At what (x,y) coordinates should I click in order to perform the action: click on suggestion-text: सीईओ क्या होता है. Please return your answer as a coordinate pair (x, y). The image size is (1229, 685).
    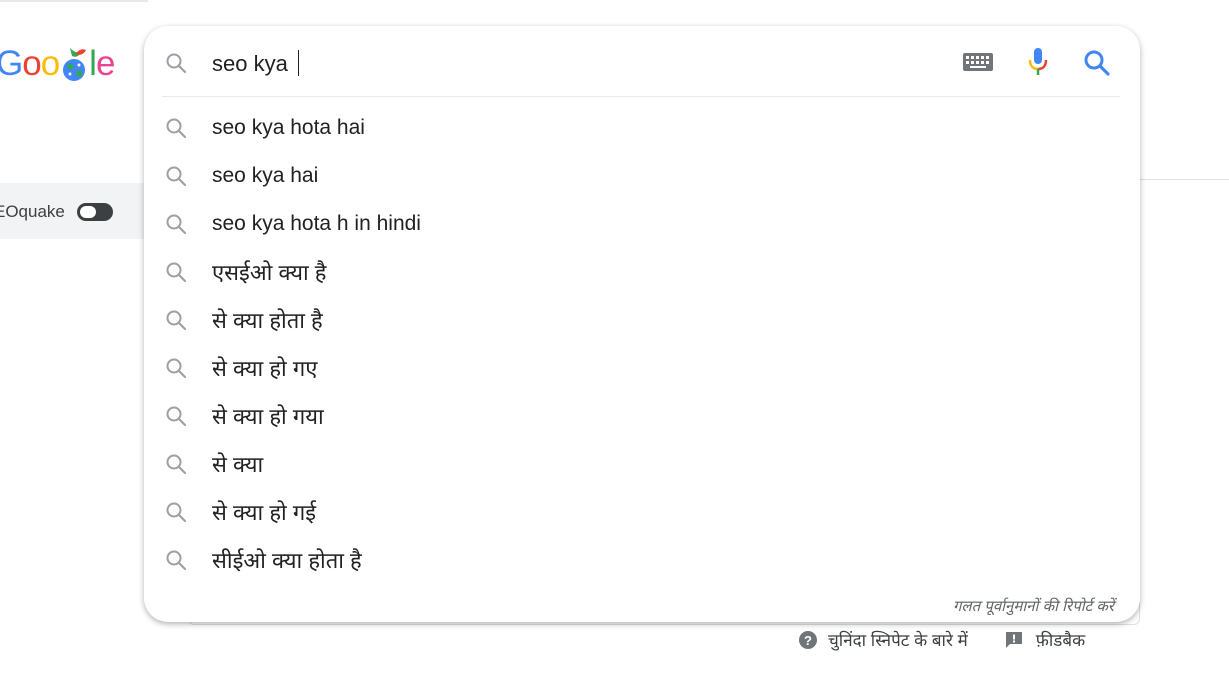
    Looking at the image, I should click on (287, 560).